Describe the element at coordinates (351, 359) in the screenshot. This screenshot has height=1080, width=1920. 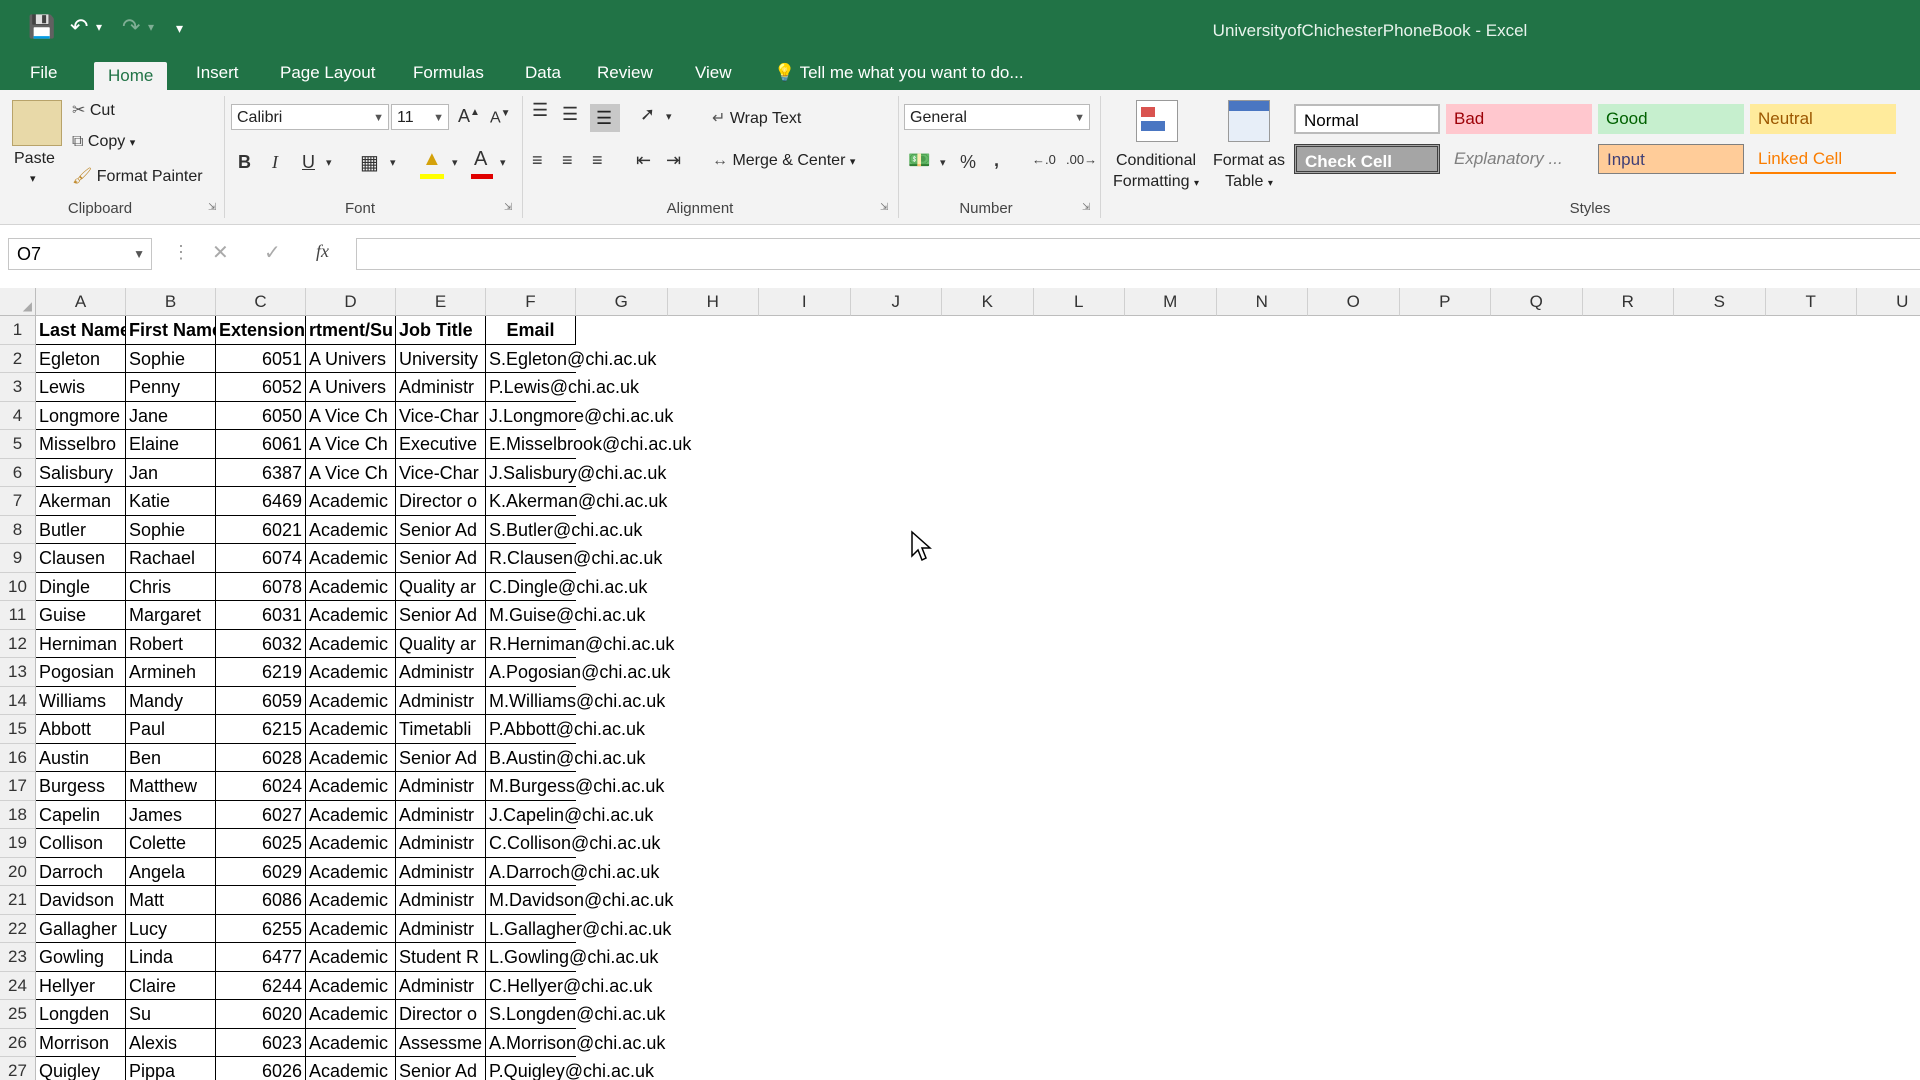
I see `table-cell: A Univers` at that location.